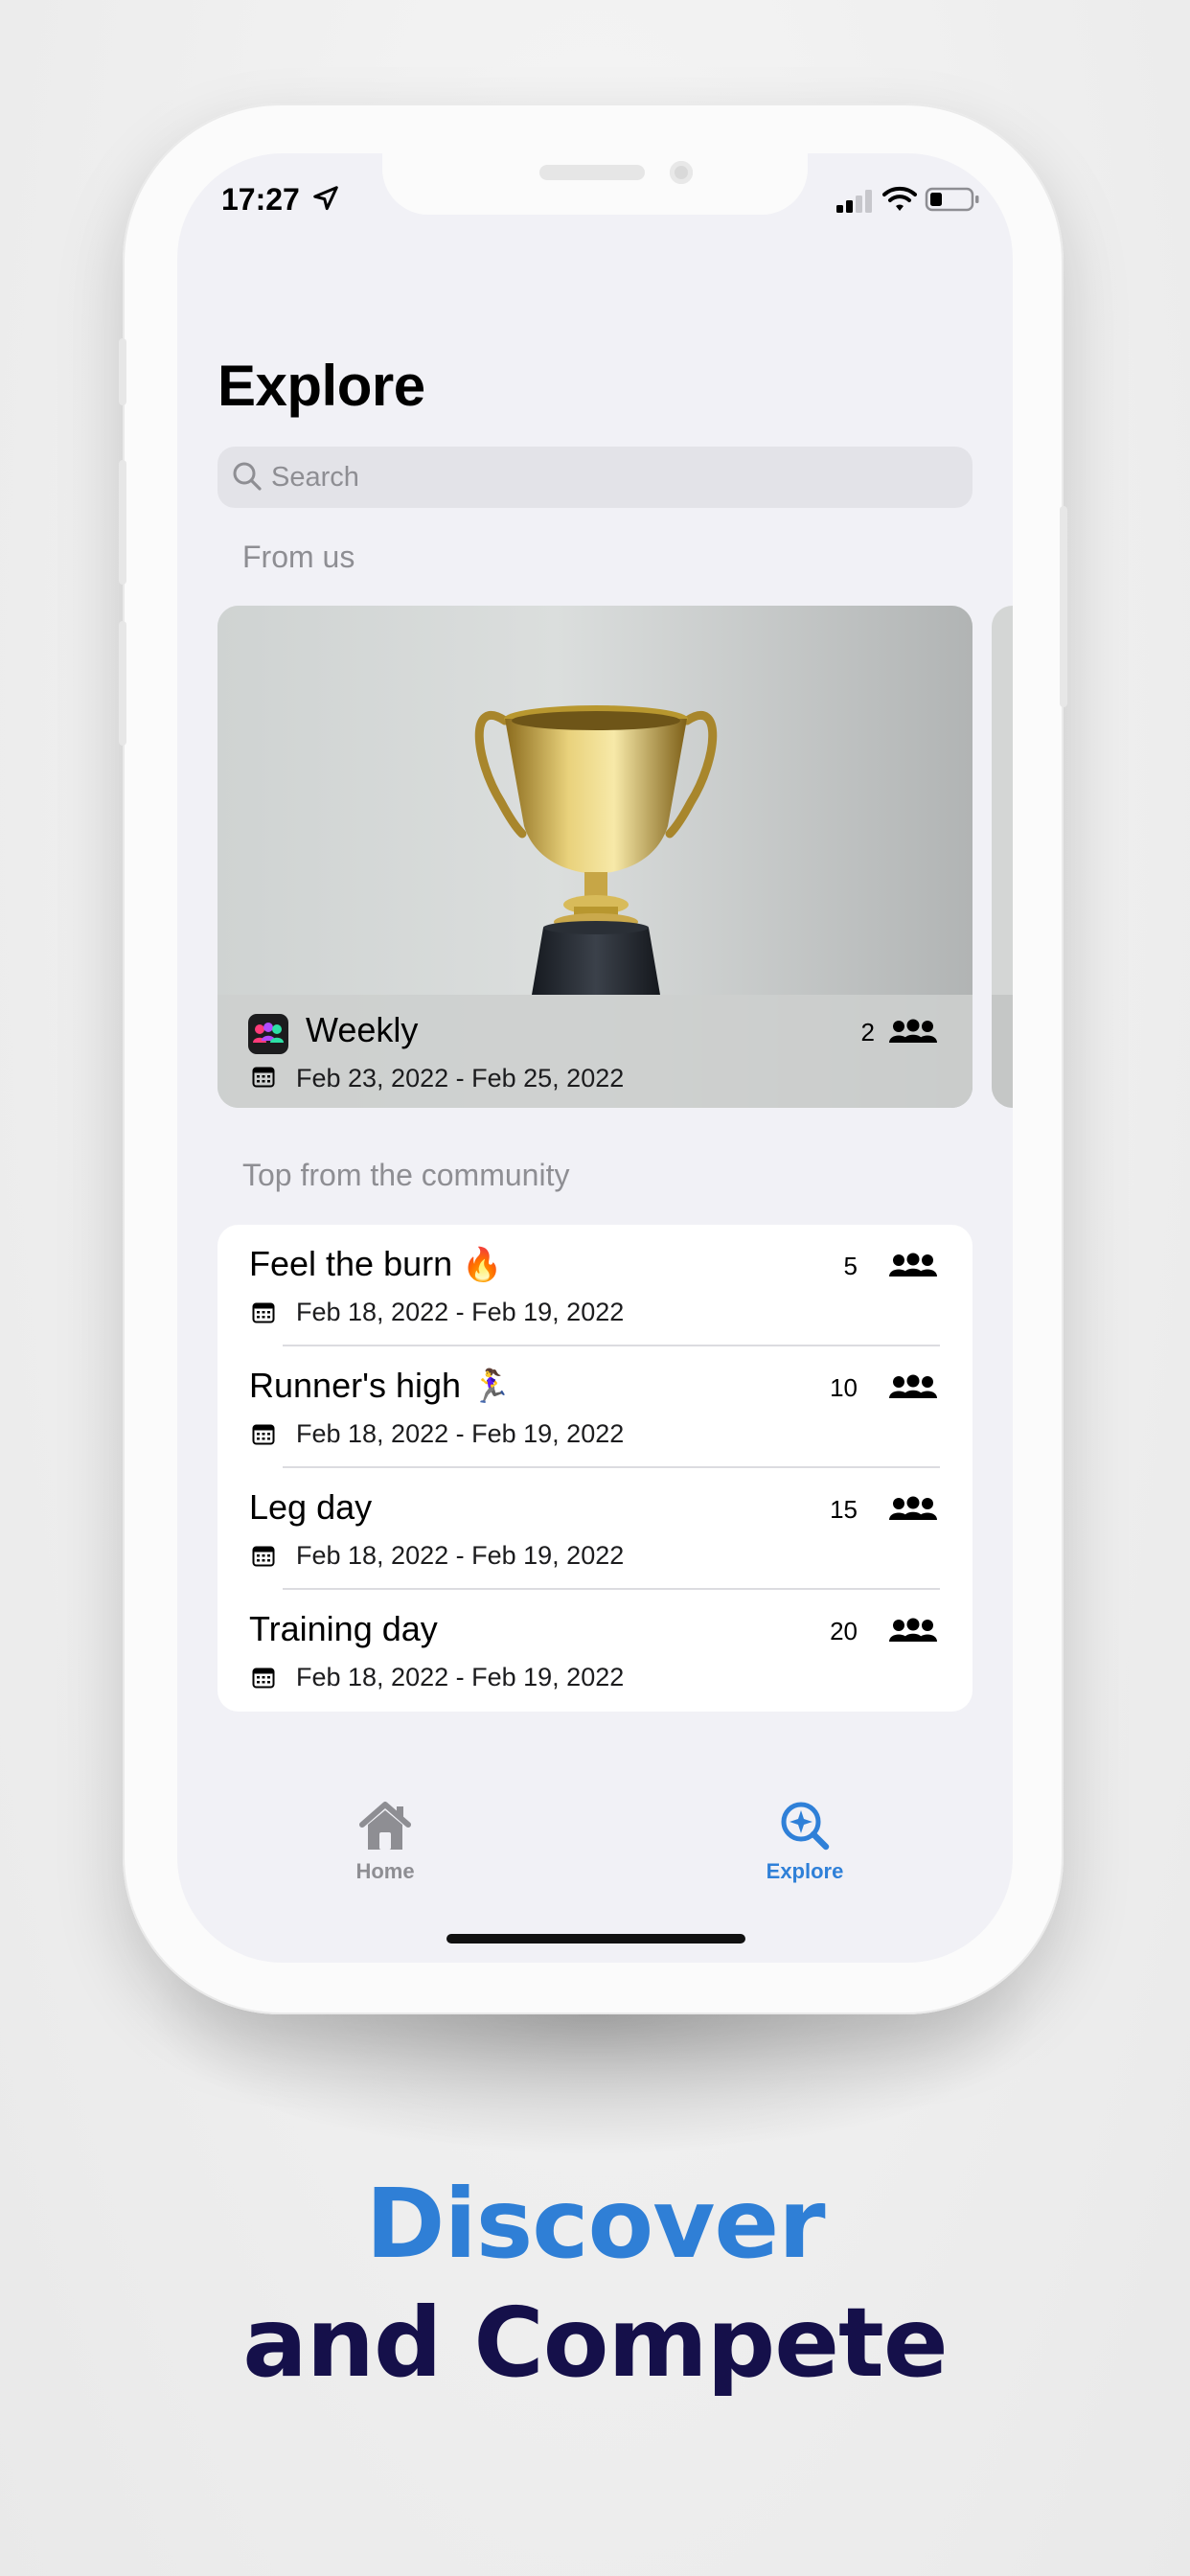 This screenshot has width=1190, height=2576. I want to click on tab-home: Home, so click(385, 1842).